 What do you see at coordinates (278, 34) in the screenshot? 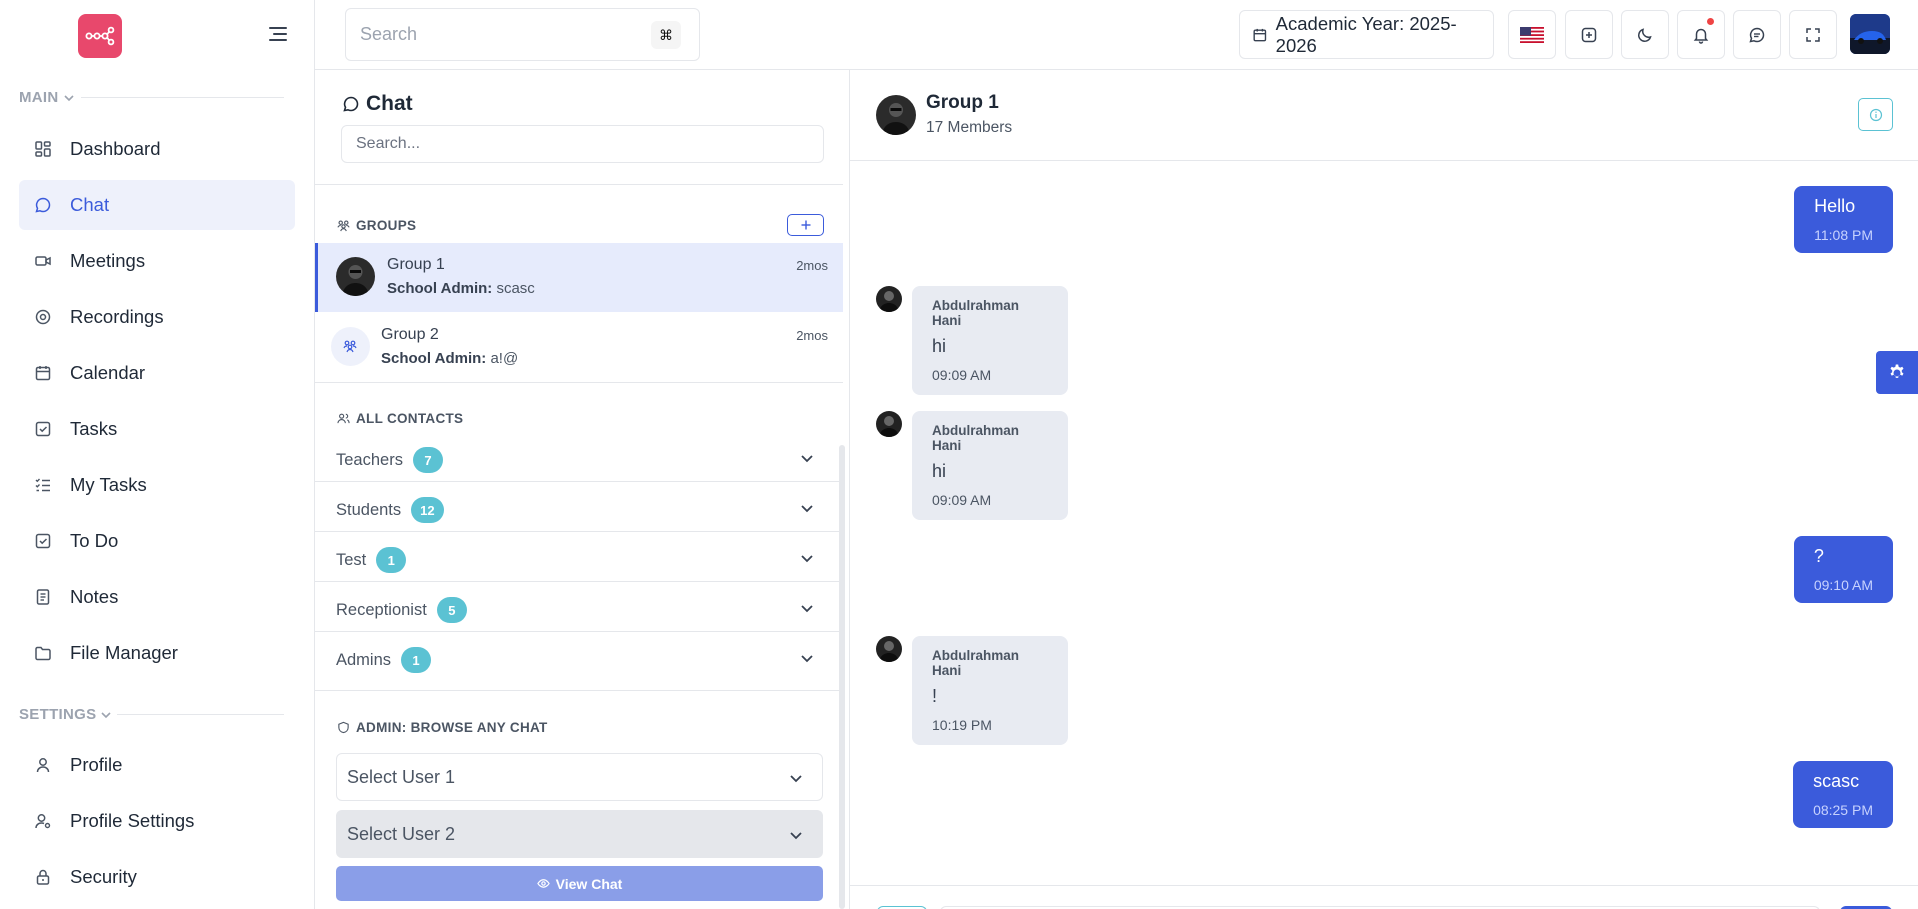
I see `menu-toggle-icon` at bounding box center [278, 34].